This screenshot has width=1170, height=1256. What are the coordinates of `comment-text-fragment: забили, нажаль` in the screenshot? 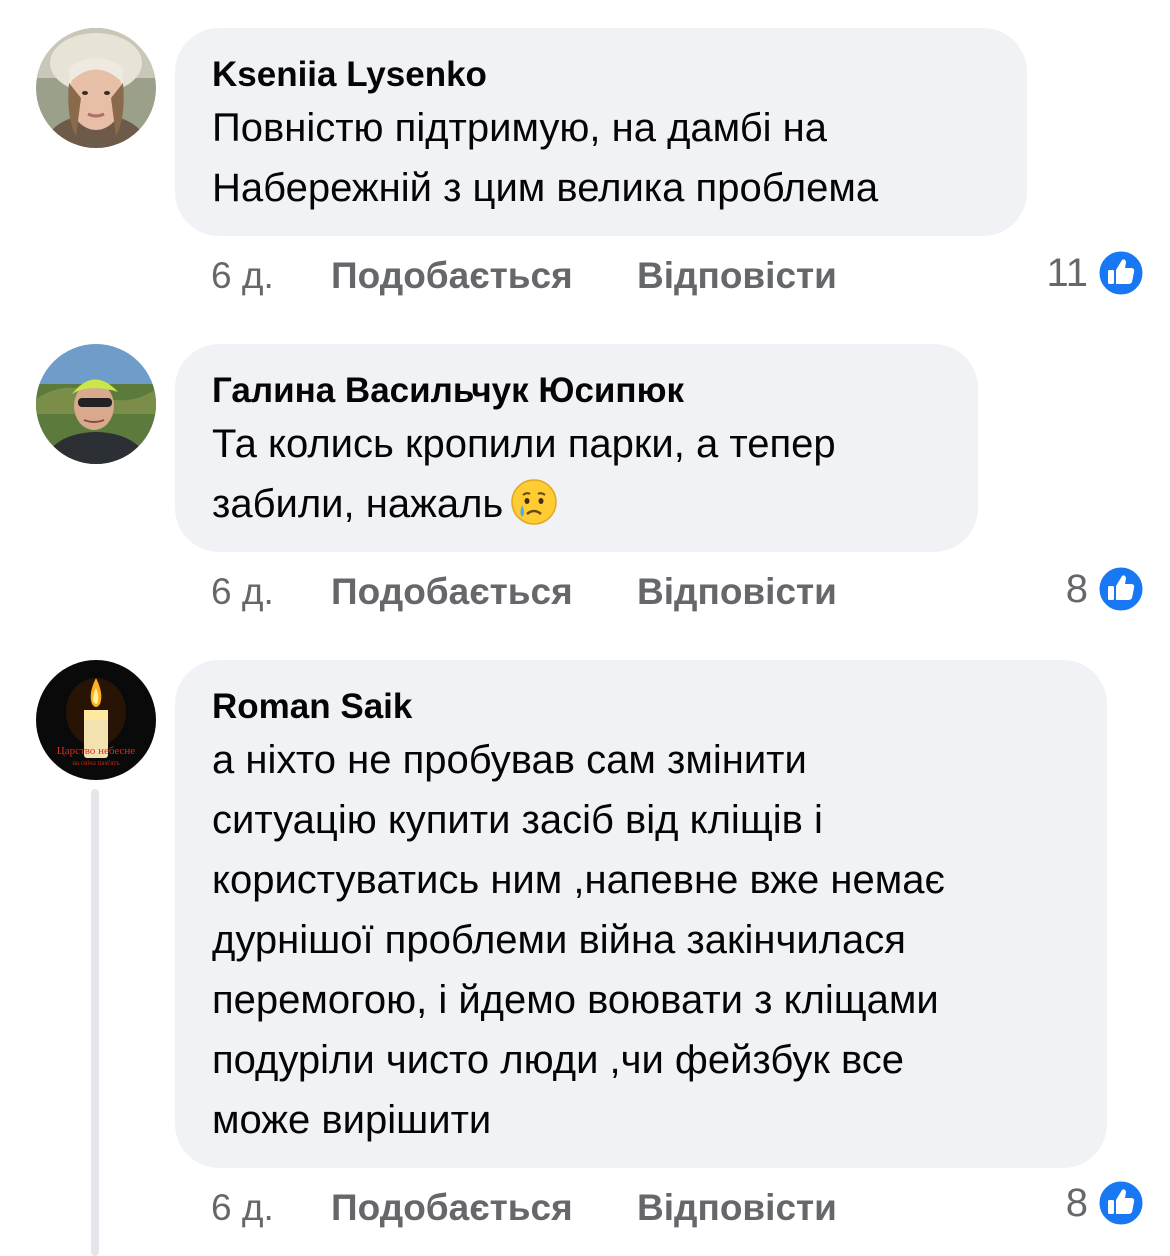 It's located at (358, 504).